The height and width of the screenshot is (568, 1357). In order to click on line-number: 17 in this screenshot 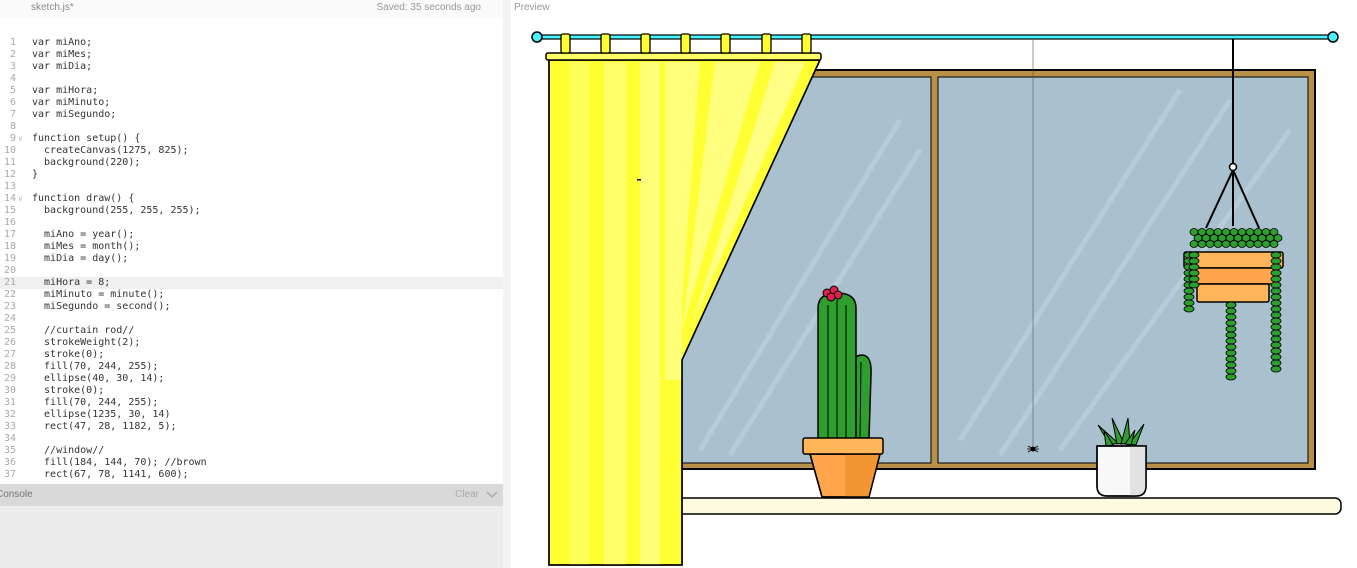, I will do `click(9, 234)`.